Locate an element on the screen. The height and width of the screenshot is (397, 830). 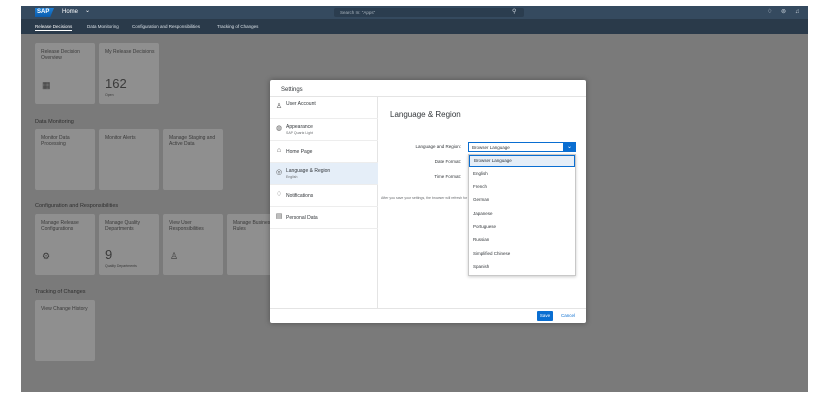
option-simplified-chinese: Simplified Chinese is located at coordinates (522, 254).